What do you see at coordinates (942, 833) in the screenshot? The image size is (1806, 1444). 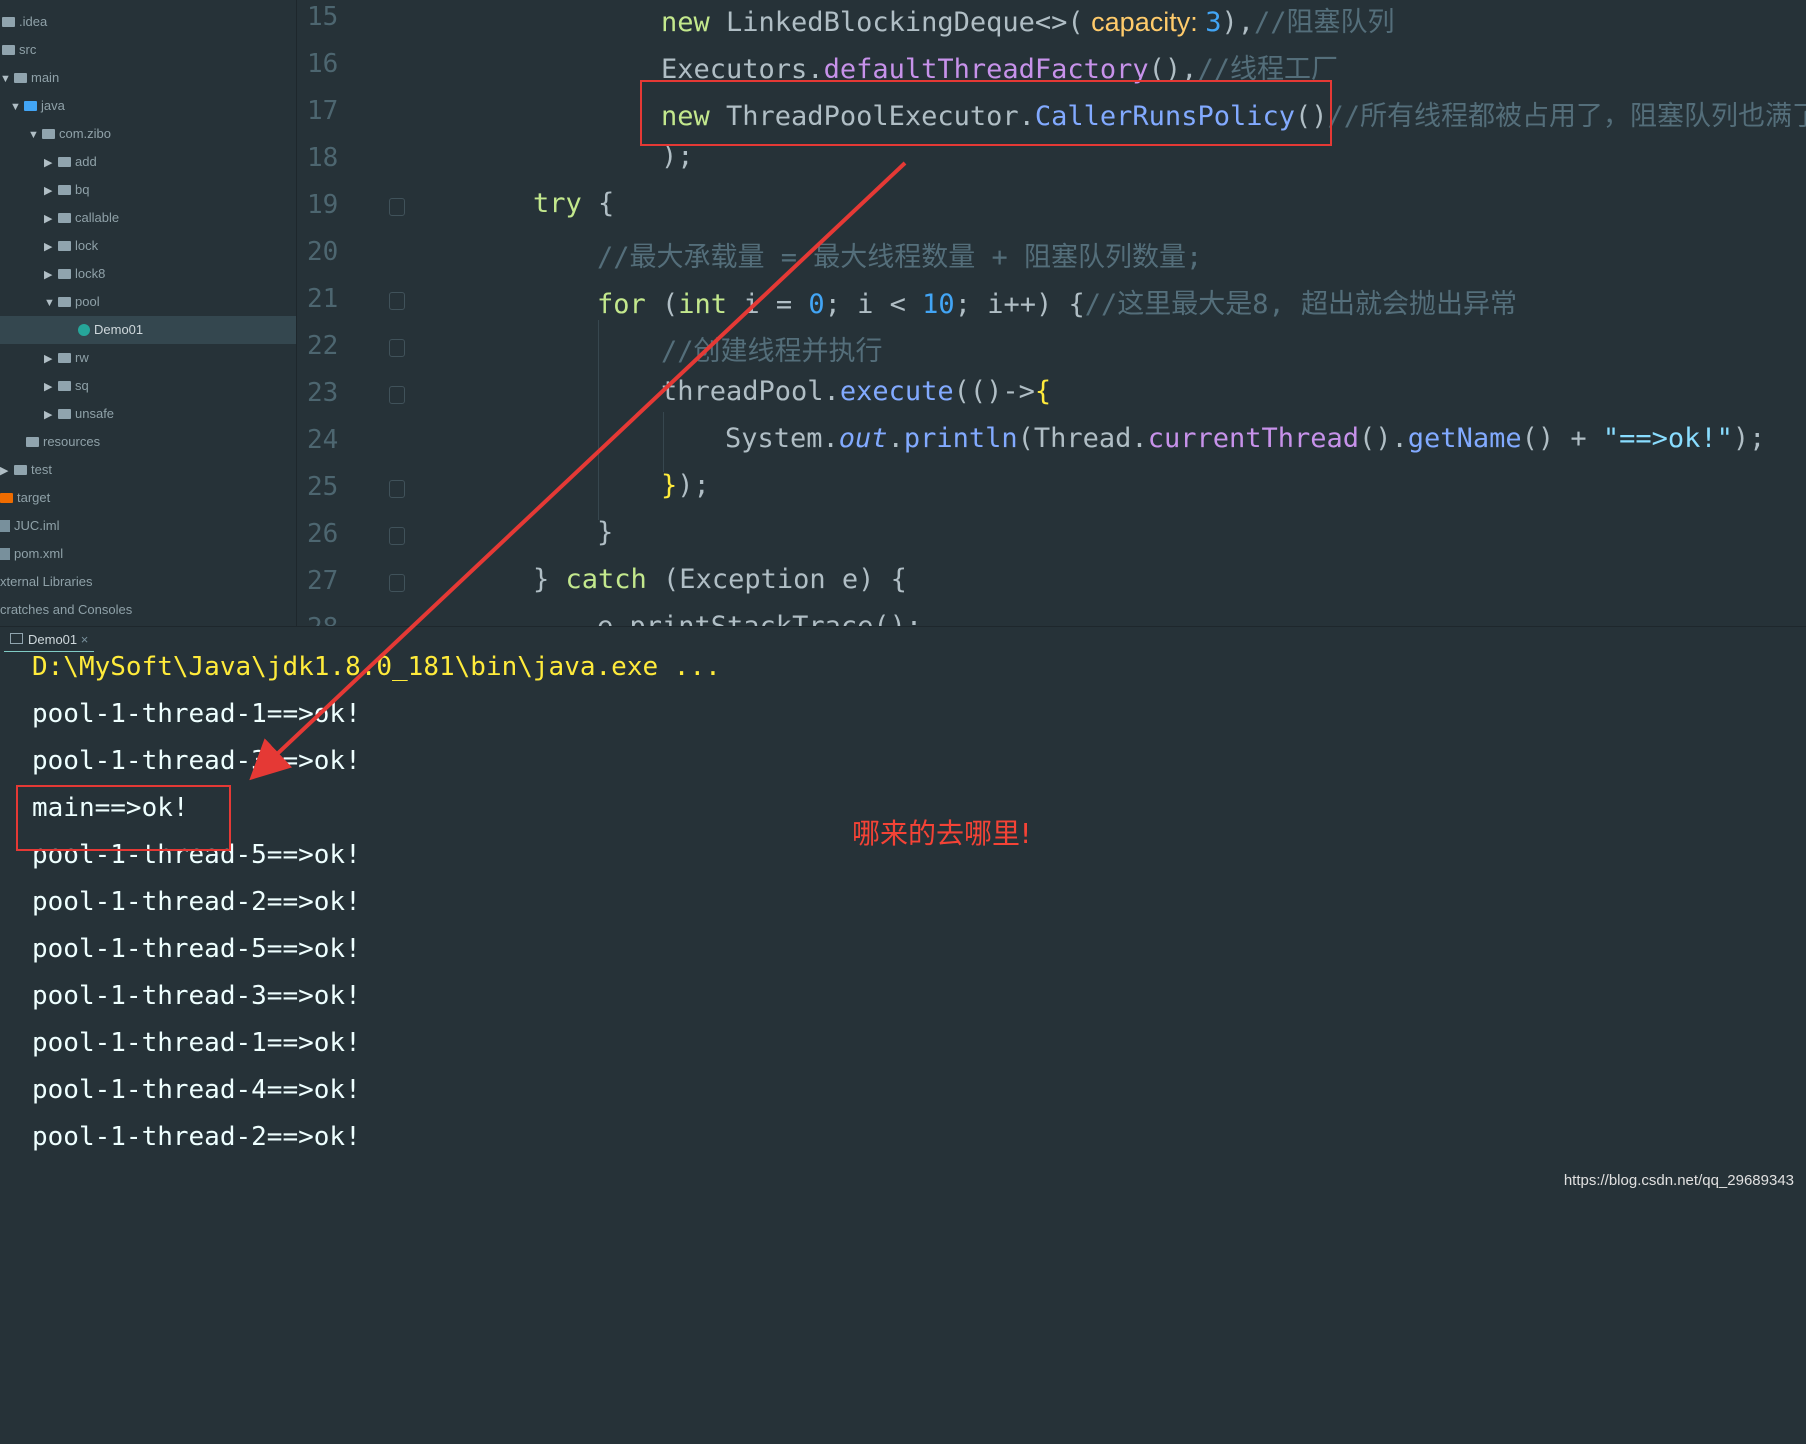 I see `annotation-text: 哪来的去哪里!` at bounding box center [942, 833].